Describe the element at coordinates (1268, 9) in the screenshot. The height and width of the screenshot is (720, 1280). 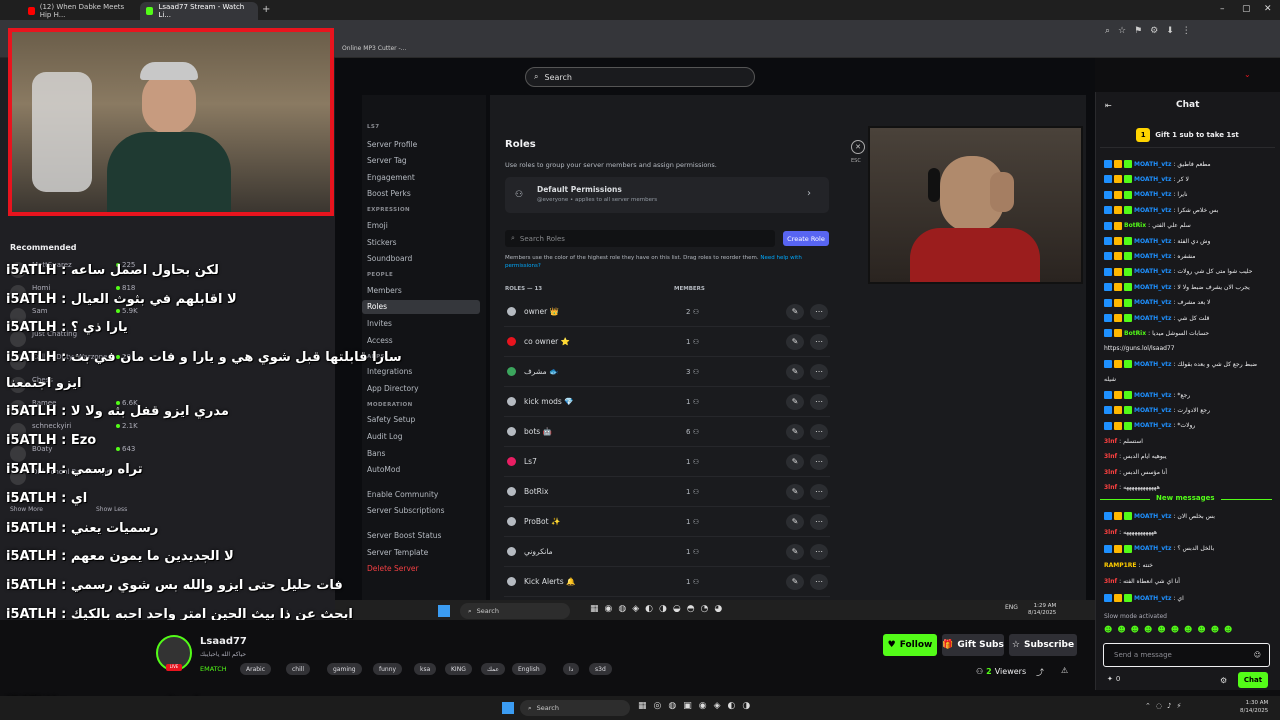
I see `close-window-icon: ✕` at that location.